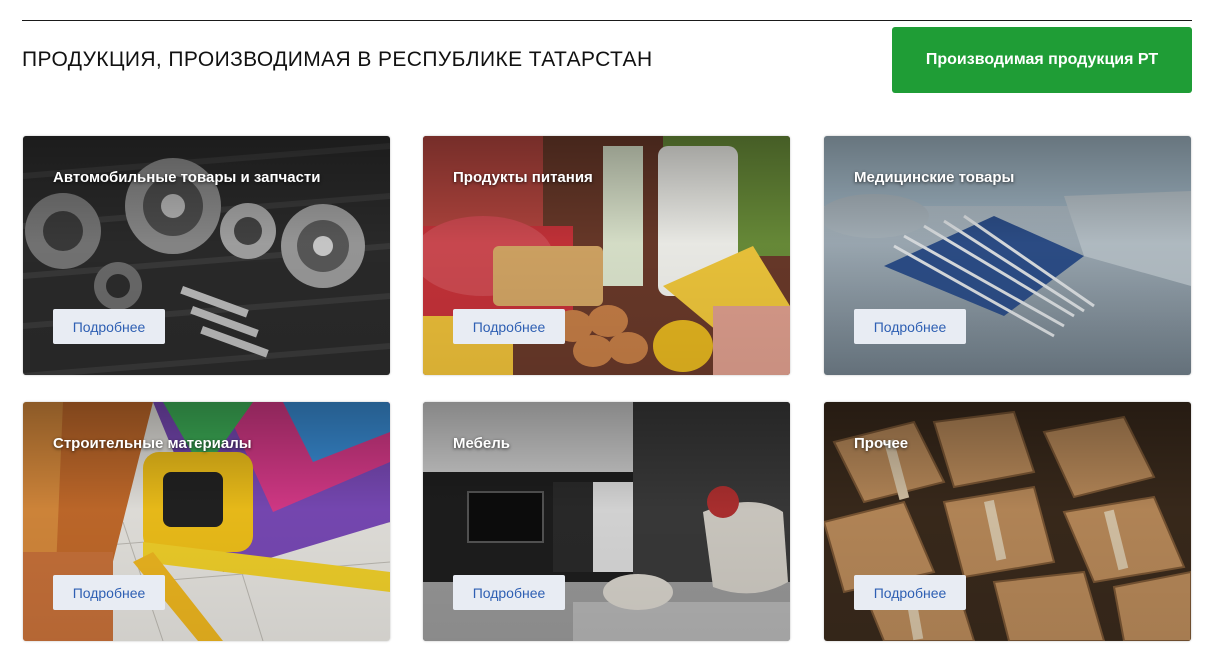 The width and height of the screenshot is (1223, 661). What do you see at coordinates (1007, 521) in the screenshot?
I see `category-card-other: Прочее Подробнее` at bounding box center [1007, 521].